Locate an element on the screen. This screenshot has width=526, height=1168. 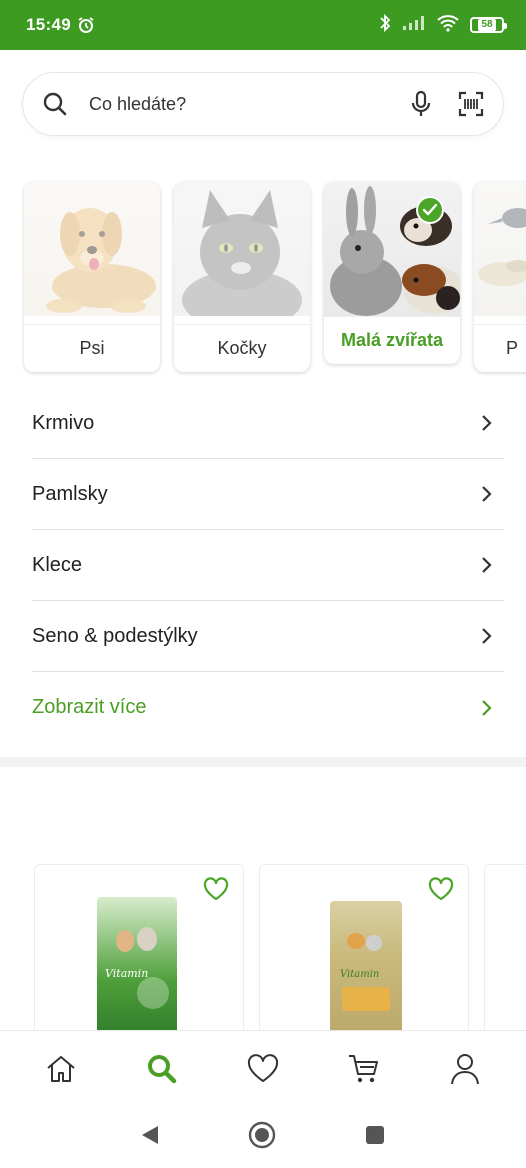
cart-icon is located at coordinates (364, 1068).